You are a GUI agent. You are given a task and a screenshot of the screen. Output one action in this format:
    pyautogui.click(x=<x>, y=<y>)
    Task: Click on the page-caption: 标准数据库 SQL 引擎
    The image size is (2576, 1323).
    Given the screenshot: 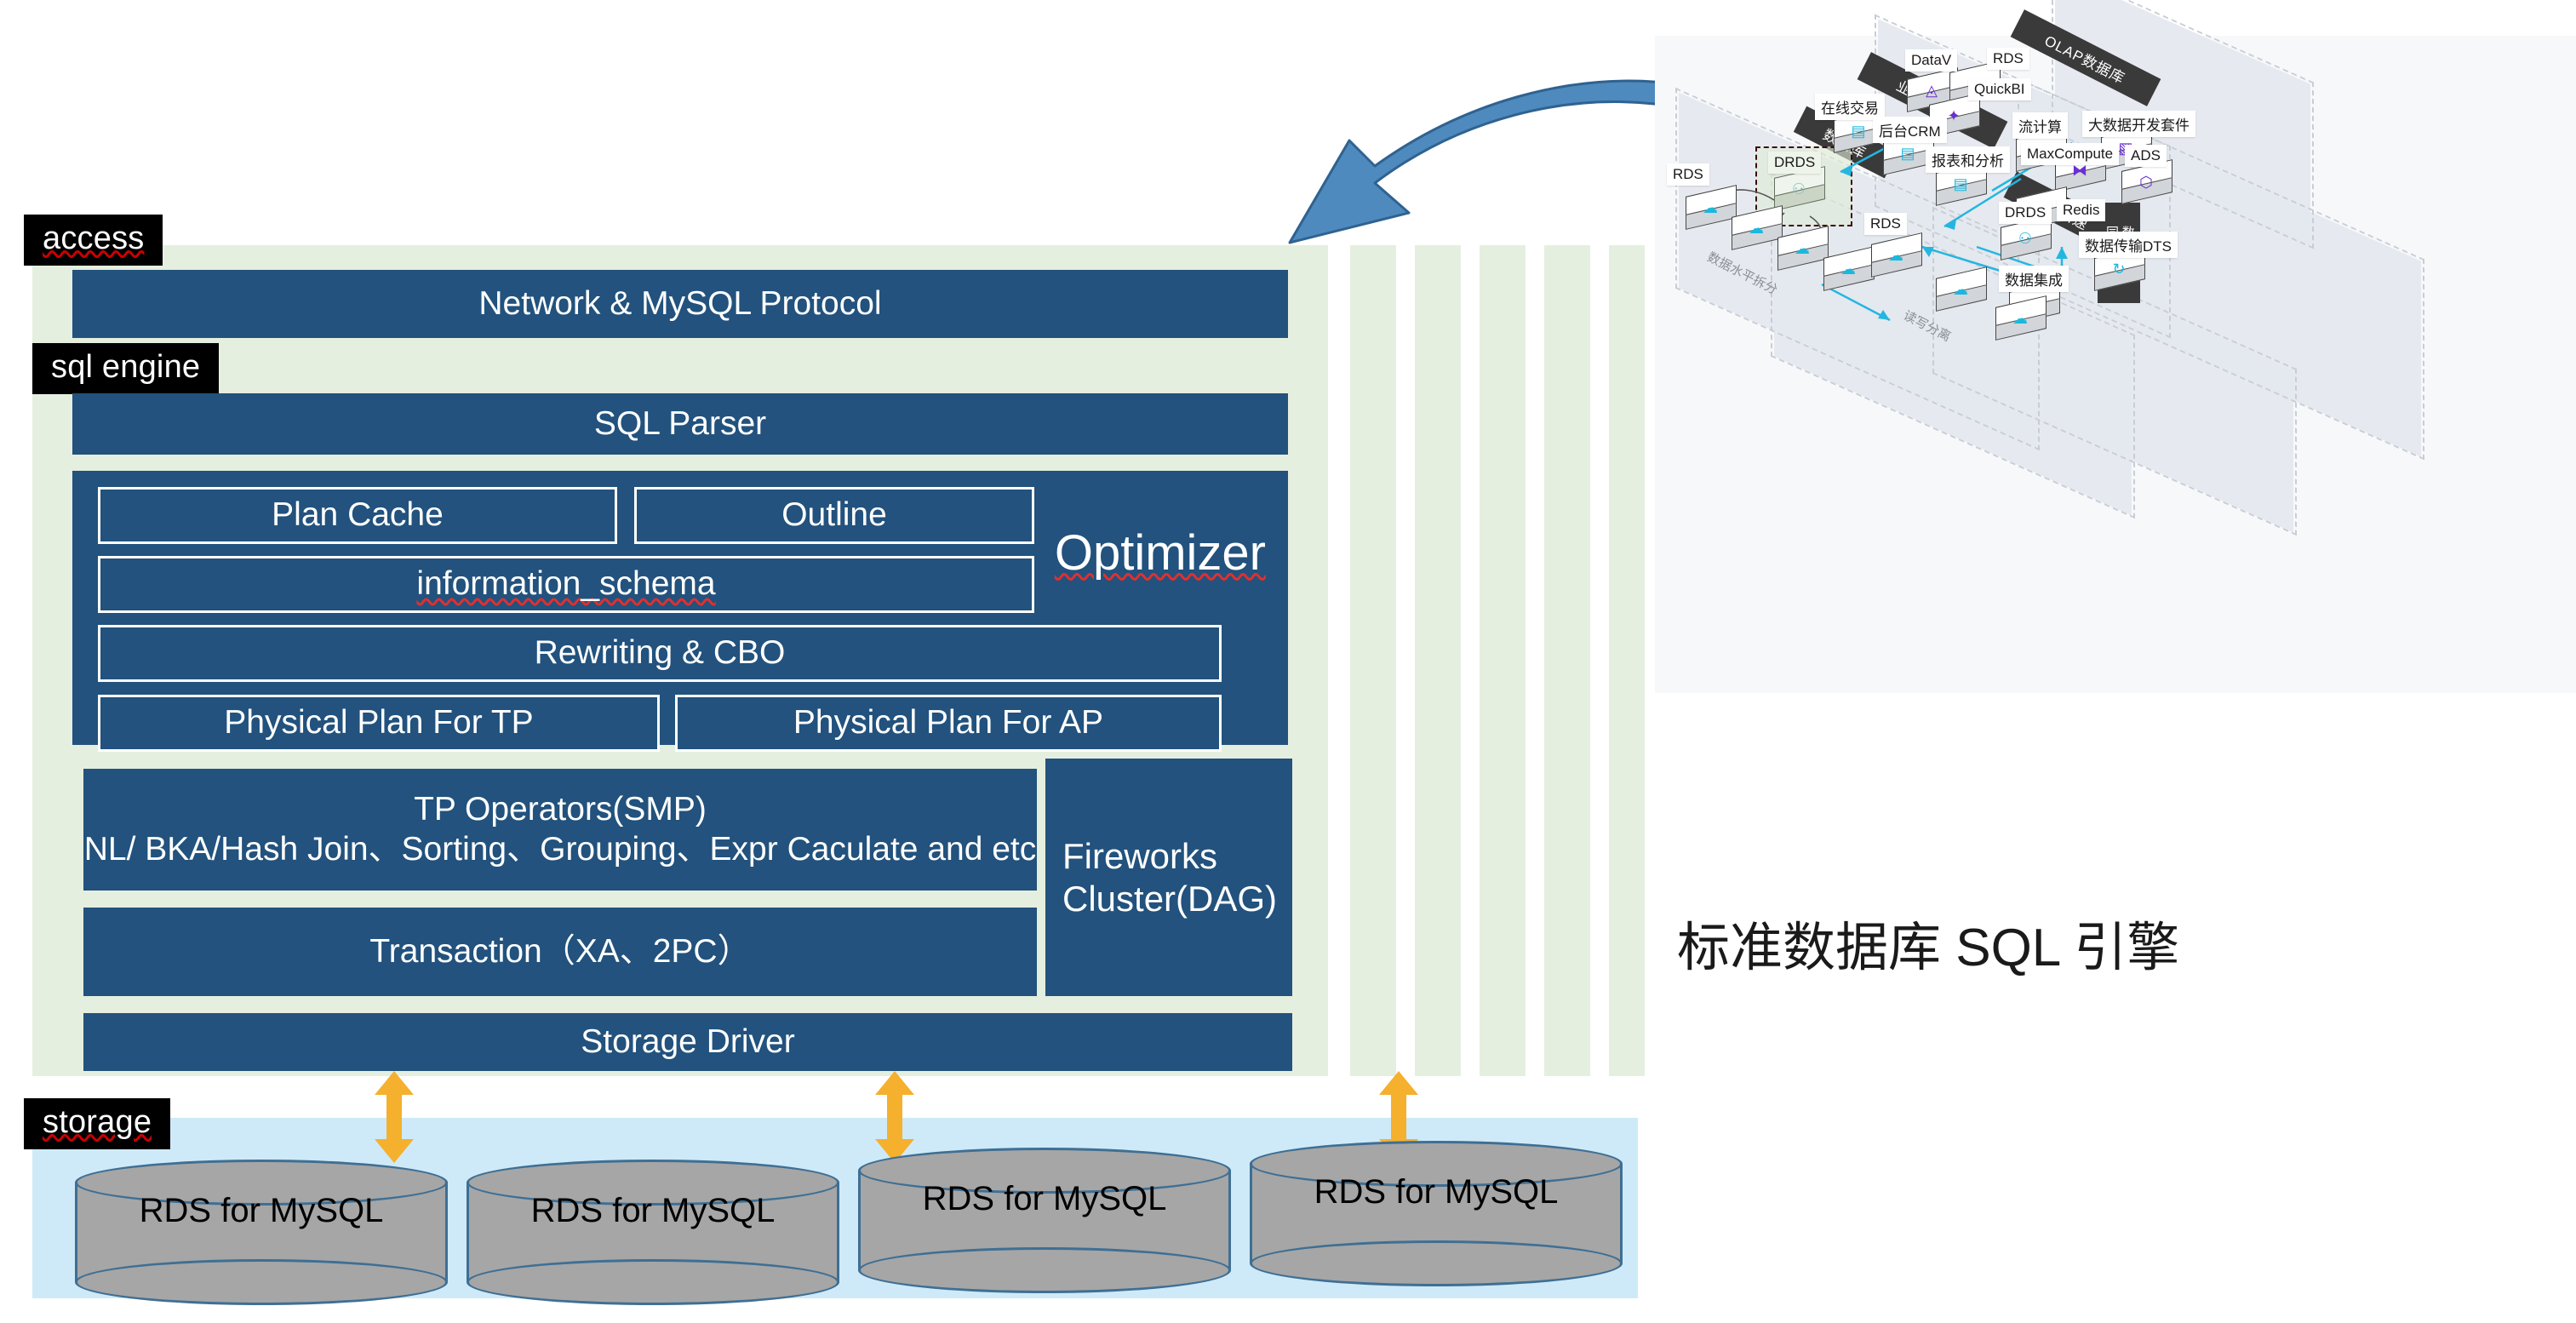 What is the action you would take?
    pyautogui.click(x=1928, y=942)
    